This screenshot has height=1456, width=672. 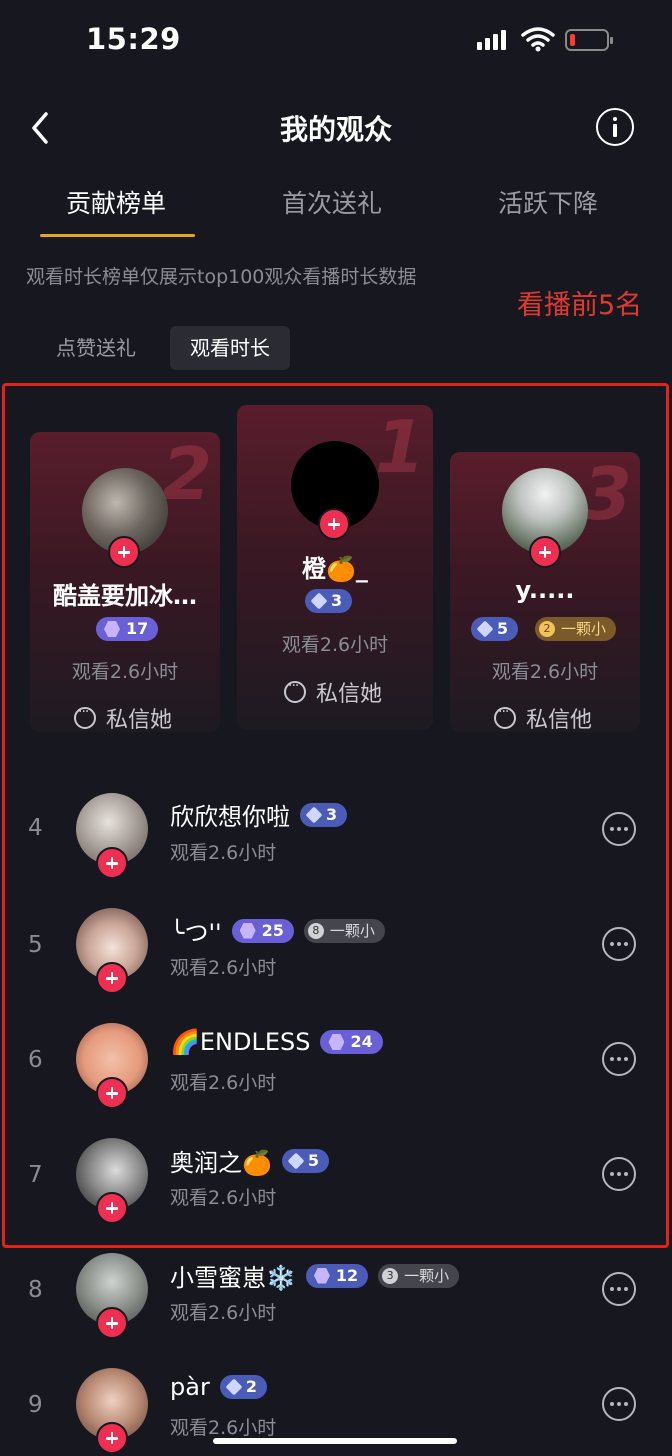 I want to click on level-value: 2, so click(x=251, y=1386).